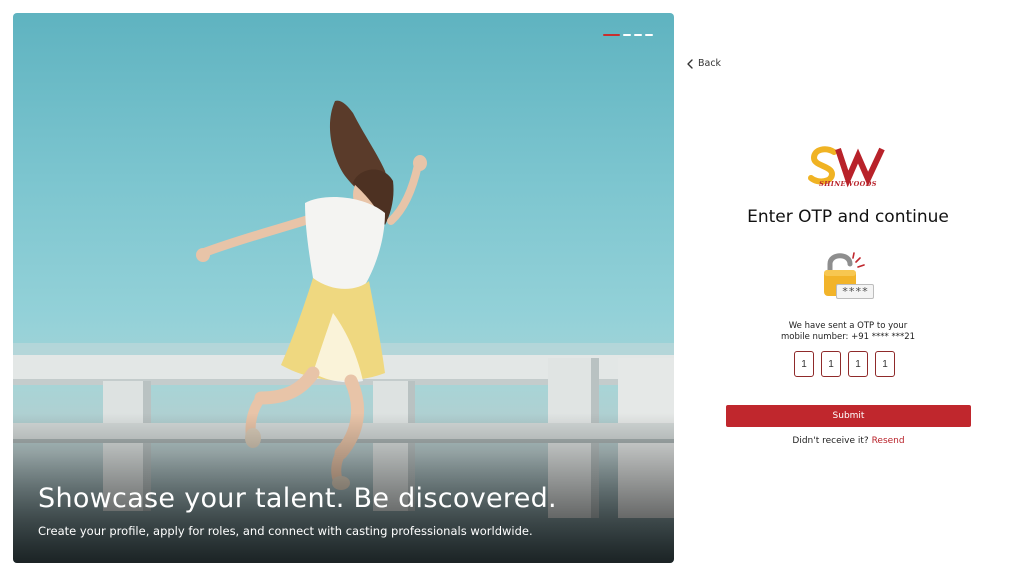 The image size is (1024, 576). I want to click on carousel-indicator, so click(628, 35).